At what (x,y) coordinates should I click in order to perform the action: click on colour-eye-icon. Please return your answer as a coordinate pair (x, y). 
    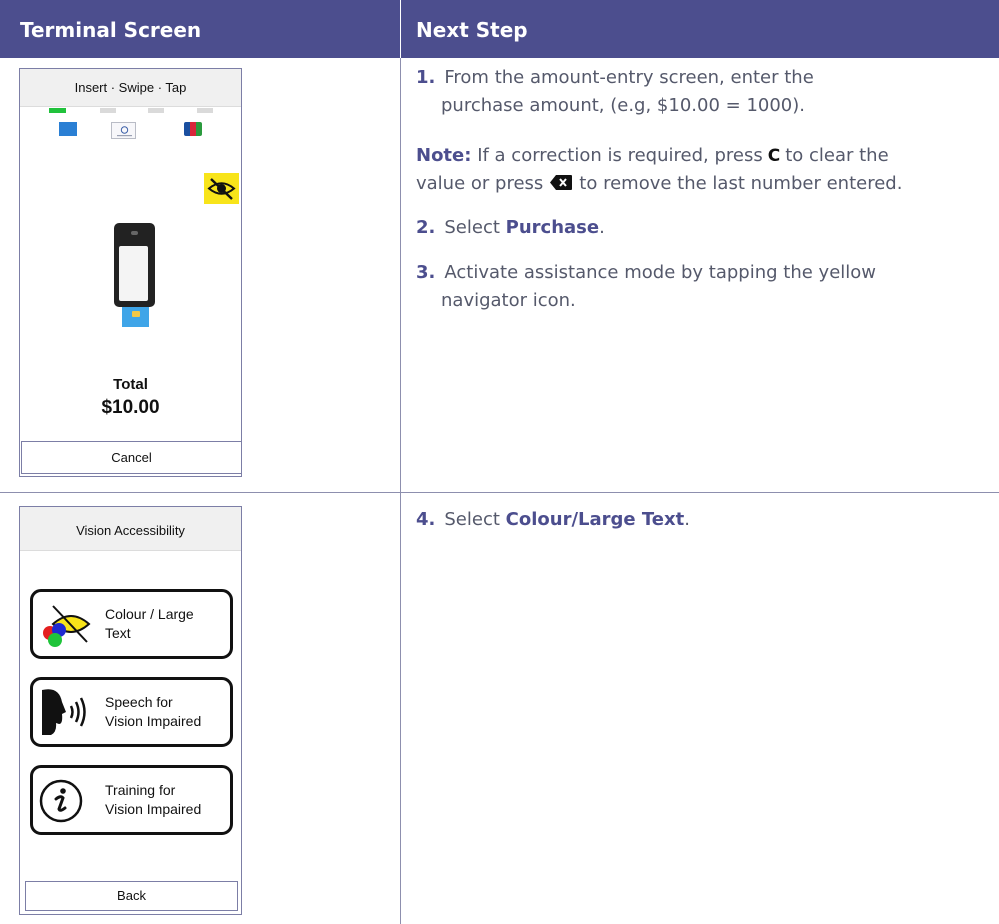
    Looking at the image, I should click on (66, 625).